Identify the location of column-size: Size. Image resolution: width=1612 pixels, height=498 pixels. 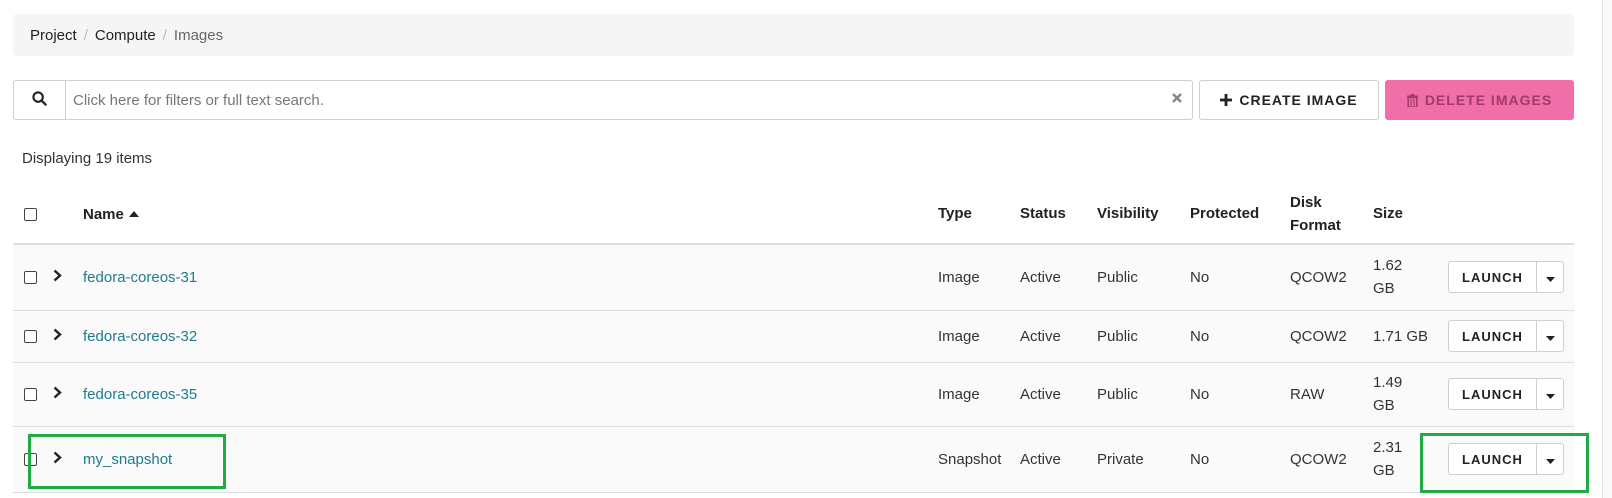
(1406, 214).